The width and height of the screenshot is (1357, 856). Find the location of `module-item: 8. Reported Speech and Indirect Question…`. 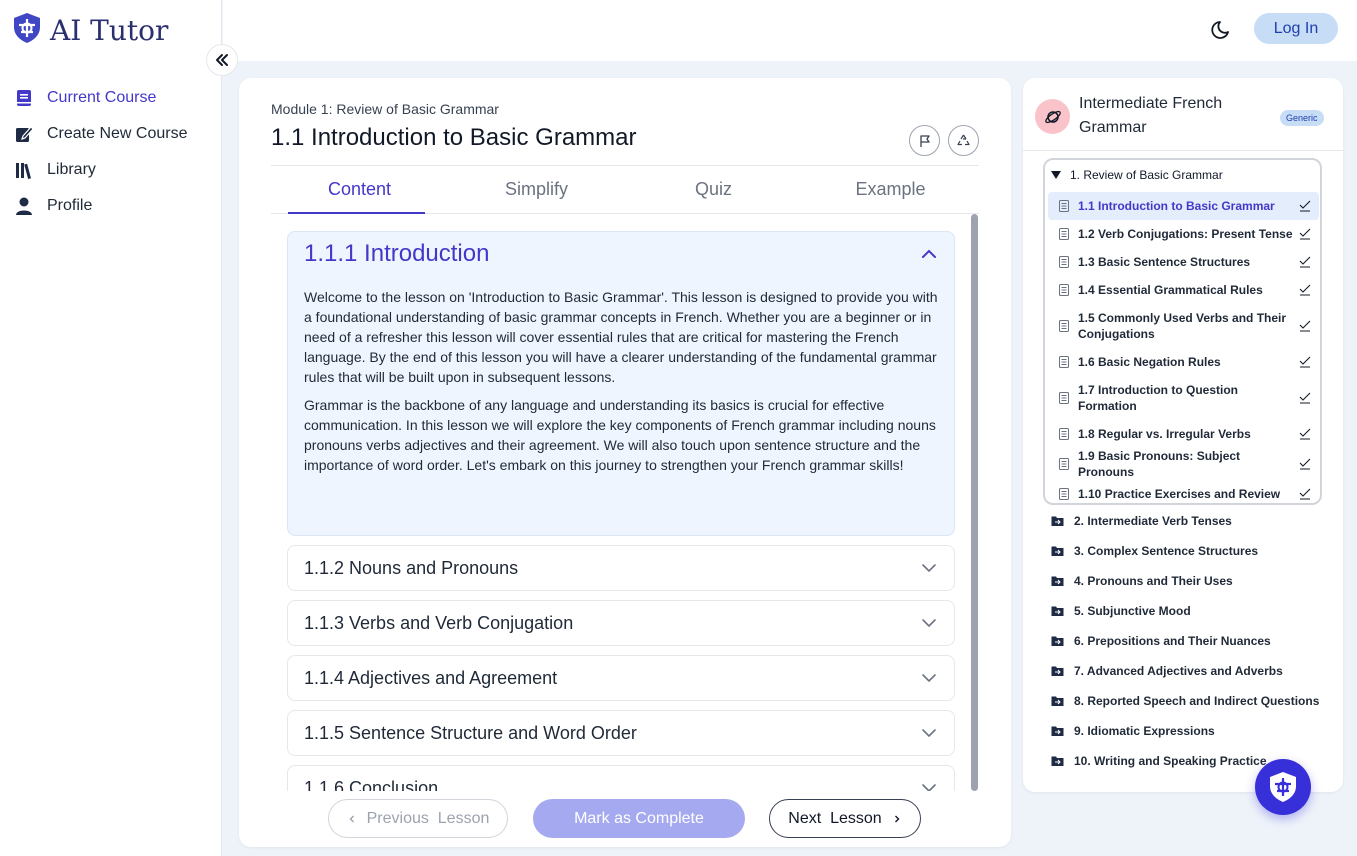

module-item: 8. Reported Speech and Indirect Question… is located at coordinates (1185, 701).